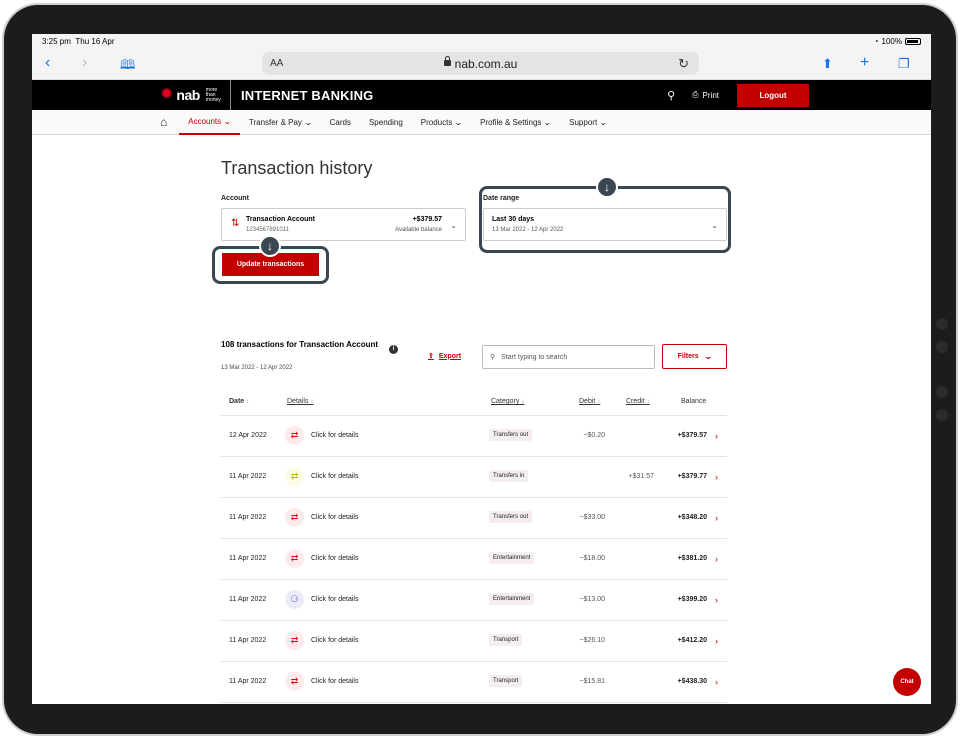 The height and width of the screenshot is (740, 960). I want to click on row-balance: +$379.57, so click(692, 435).